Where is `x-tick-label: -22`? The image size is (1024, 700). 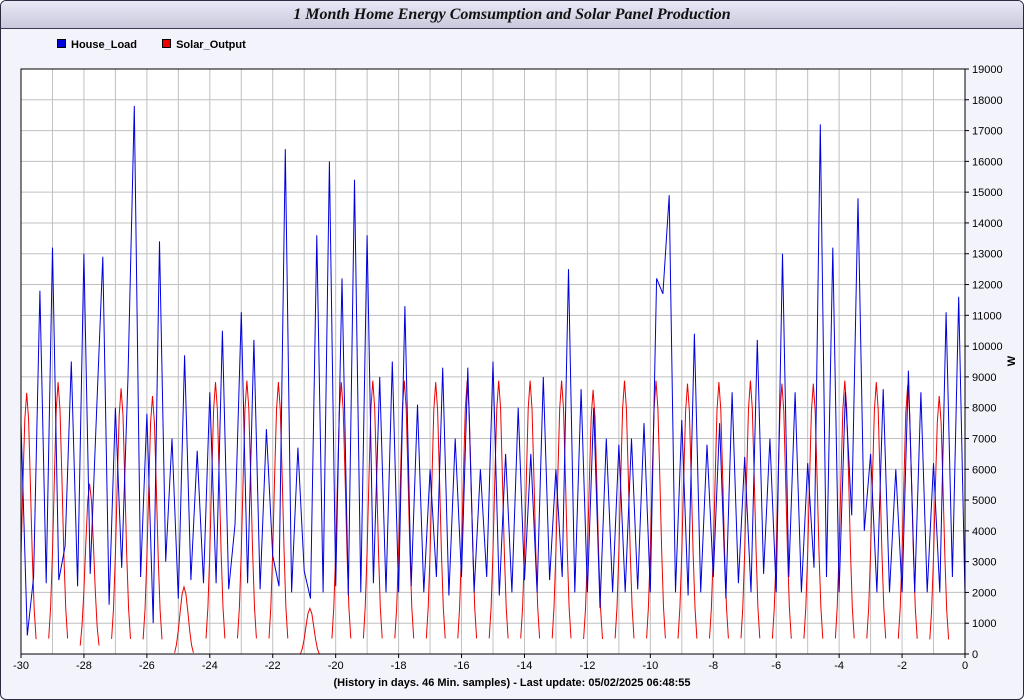 x-tick-label: -22 is located at coordinates (273, 666).